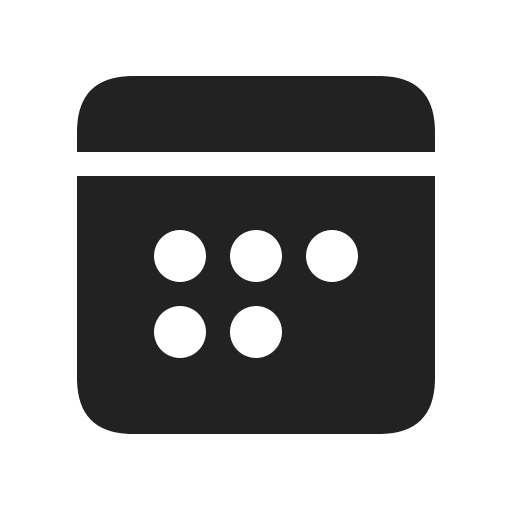 The image size is (512, 512). What do you see at coordinates (256, 114) in the screenshot?
I see `calendar-header` at bounding box center [256, 114].